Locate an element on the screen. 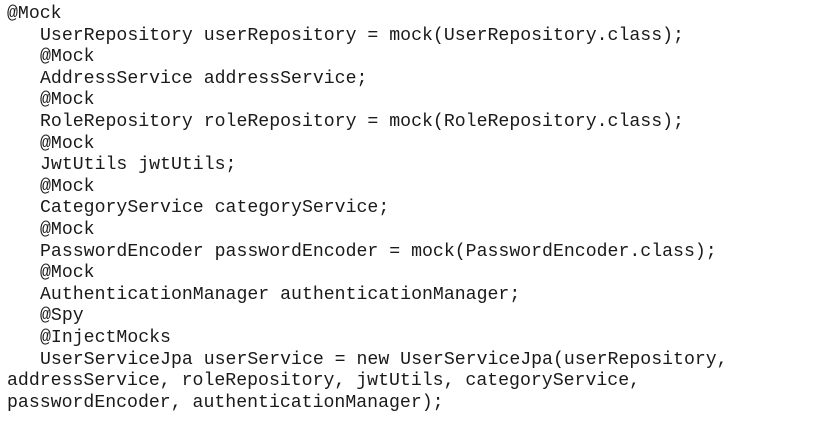  code-line-3: @Mock is located at coordinates (67, 57).